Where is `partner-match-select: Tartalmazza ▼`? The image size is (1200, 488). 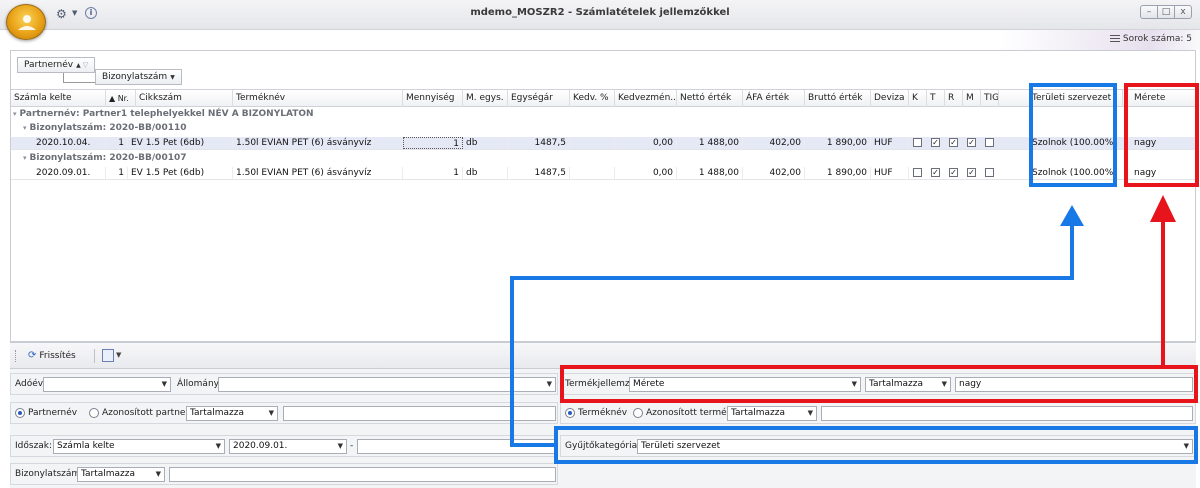 partner-match-select: Tartalmazza ▼ is located at coordinates (232, 413).